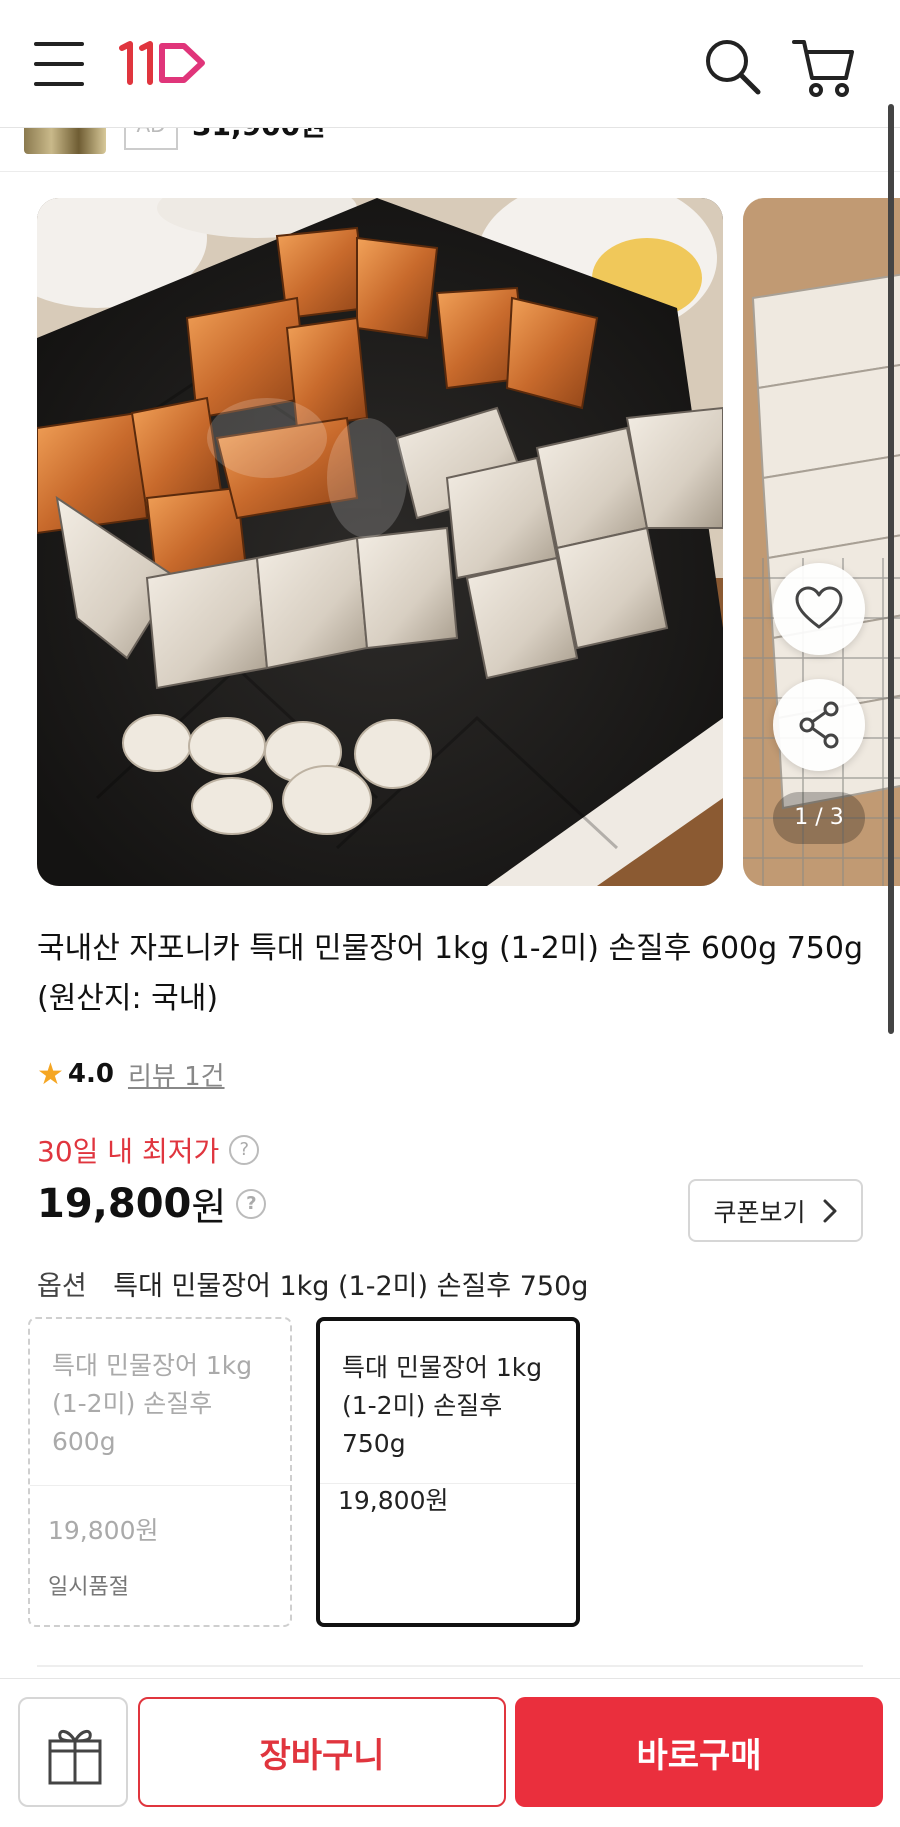 The image size is (900, 1827). Describe the element at coordinates (829, 1210) in the screenshot. I see `chevron-right-icon` at that location.